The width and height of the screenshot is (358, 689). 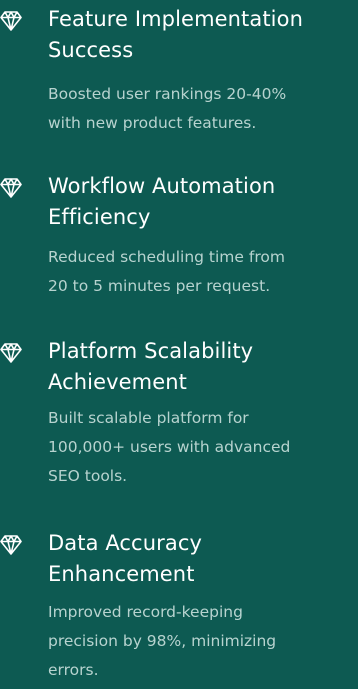 What do you see at coordinates (175, 19) in the screenshot?
I see `achievement-title-line: Feature Implementation` at bounding box center [175, 19].